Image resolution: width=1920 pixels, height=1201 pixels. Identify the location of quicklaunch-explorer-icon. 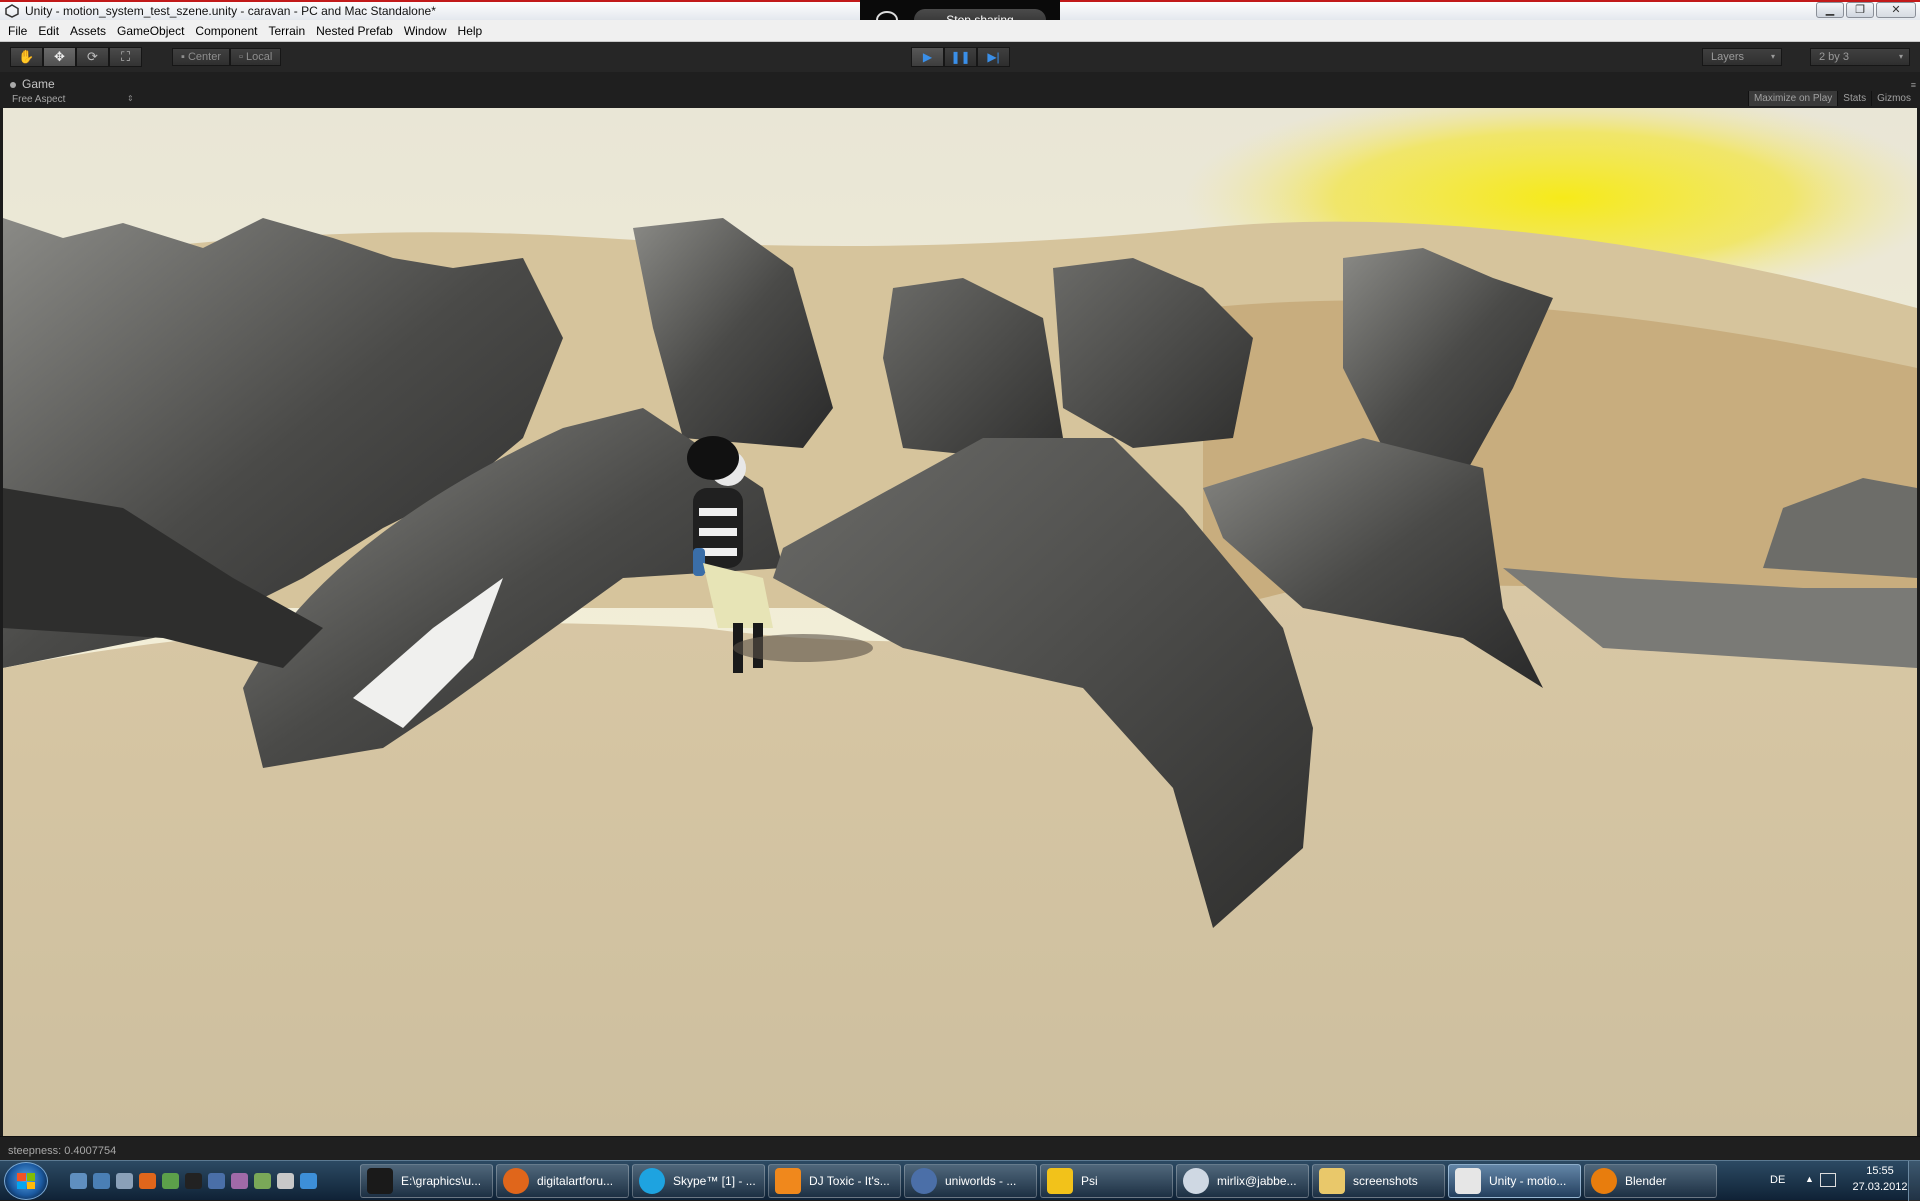
(101, 1181).